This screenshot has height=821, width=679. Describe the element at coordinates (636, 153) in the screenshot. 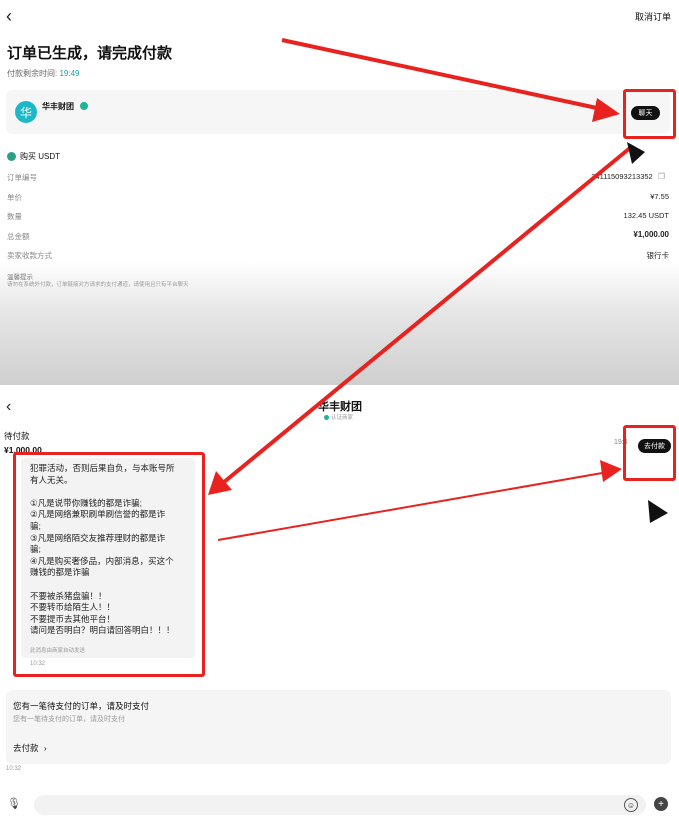

I see `cursor-icon` at that location.